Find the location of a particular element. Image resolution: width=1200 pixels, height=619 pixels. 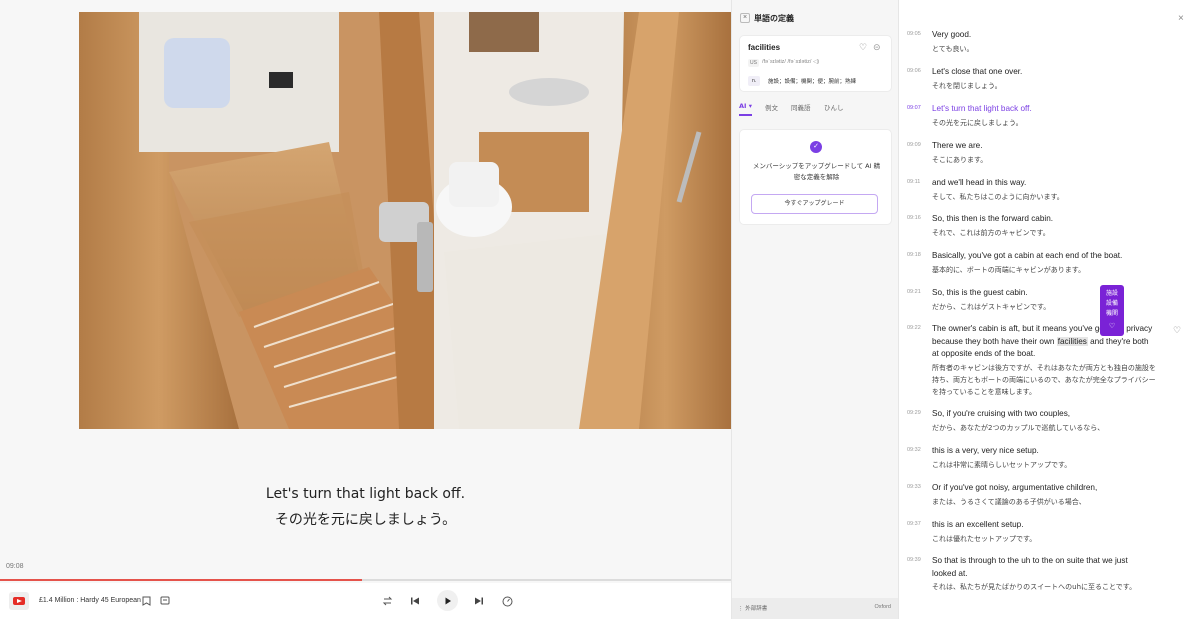

popup-meaning: 施設 is located at coordinates (1111, 293).